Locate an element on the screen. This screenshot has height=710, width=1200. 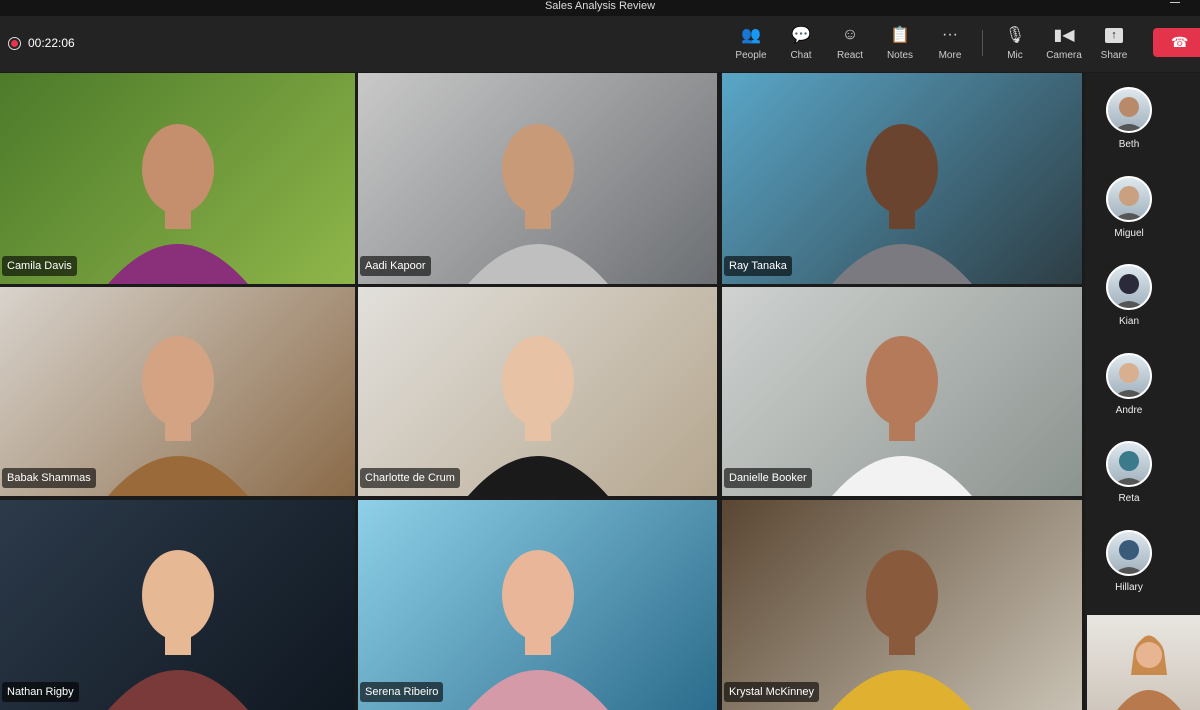
window-title: Sales Analysis Review is located at coordinates (600, 6).